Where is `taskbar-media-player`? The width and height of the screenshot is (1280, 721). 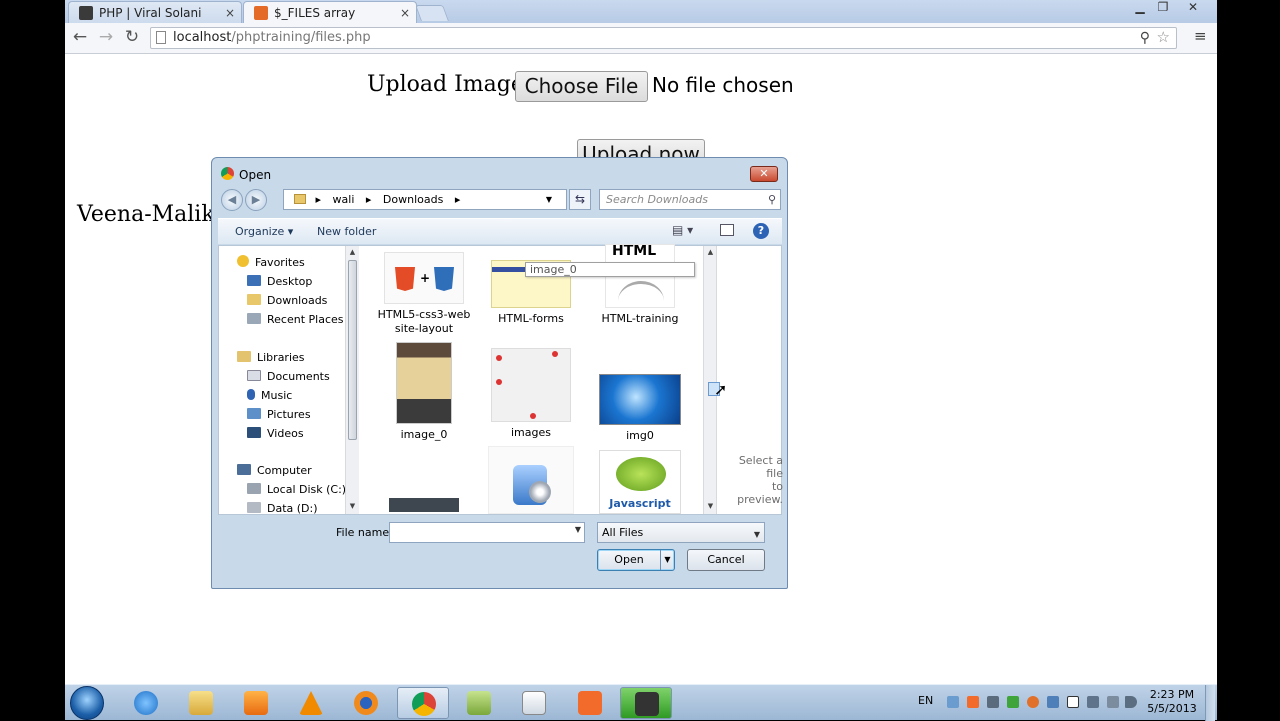
taskbar-media-player is located at coordinates (256, 703).